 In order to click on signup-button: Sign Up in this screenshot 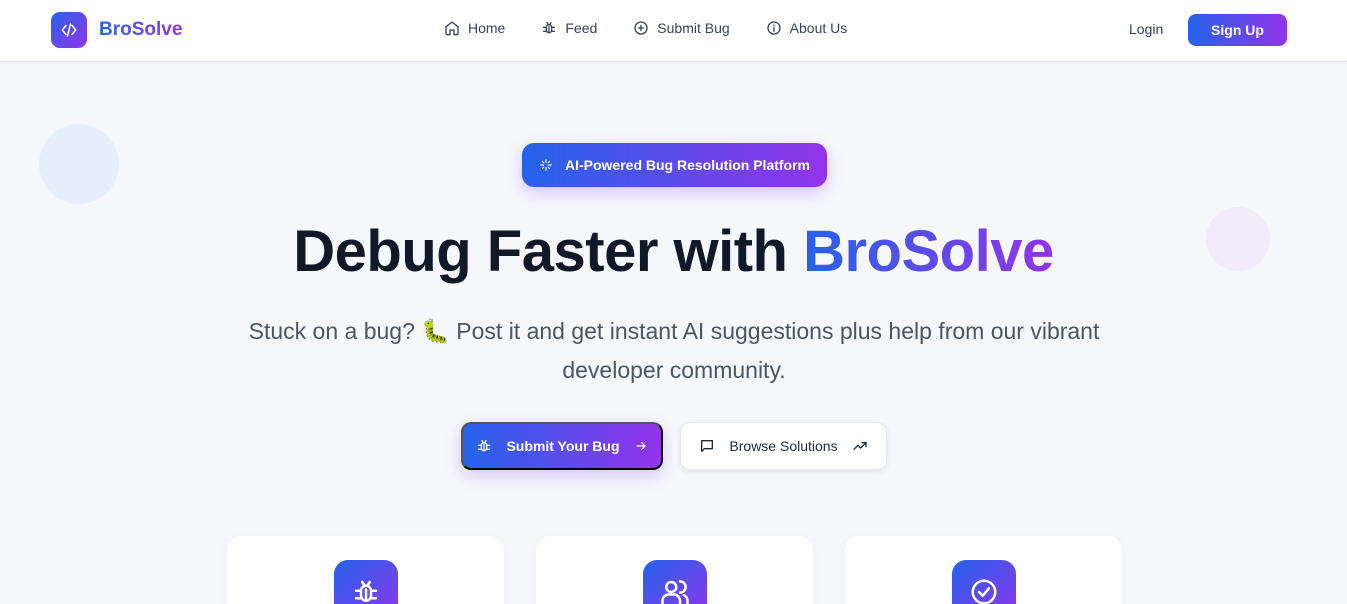, I will do `click(1237, 30)`.